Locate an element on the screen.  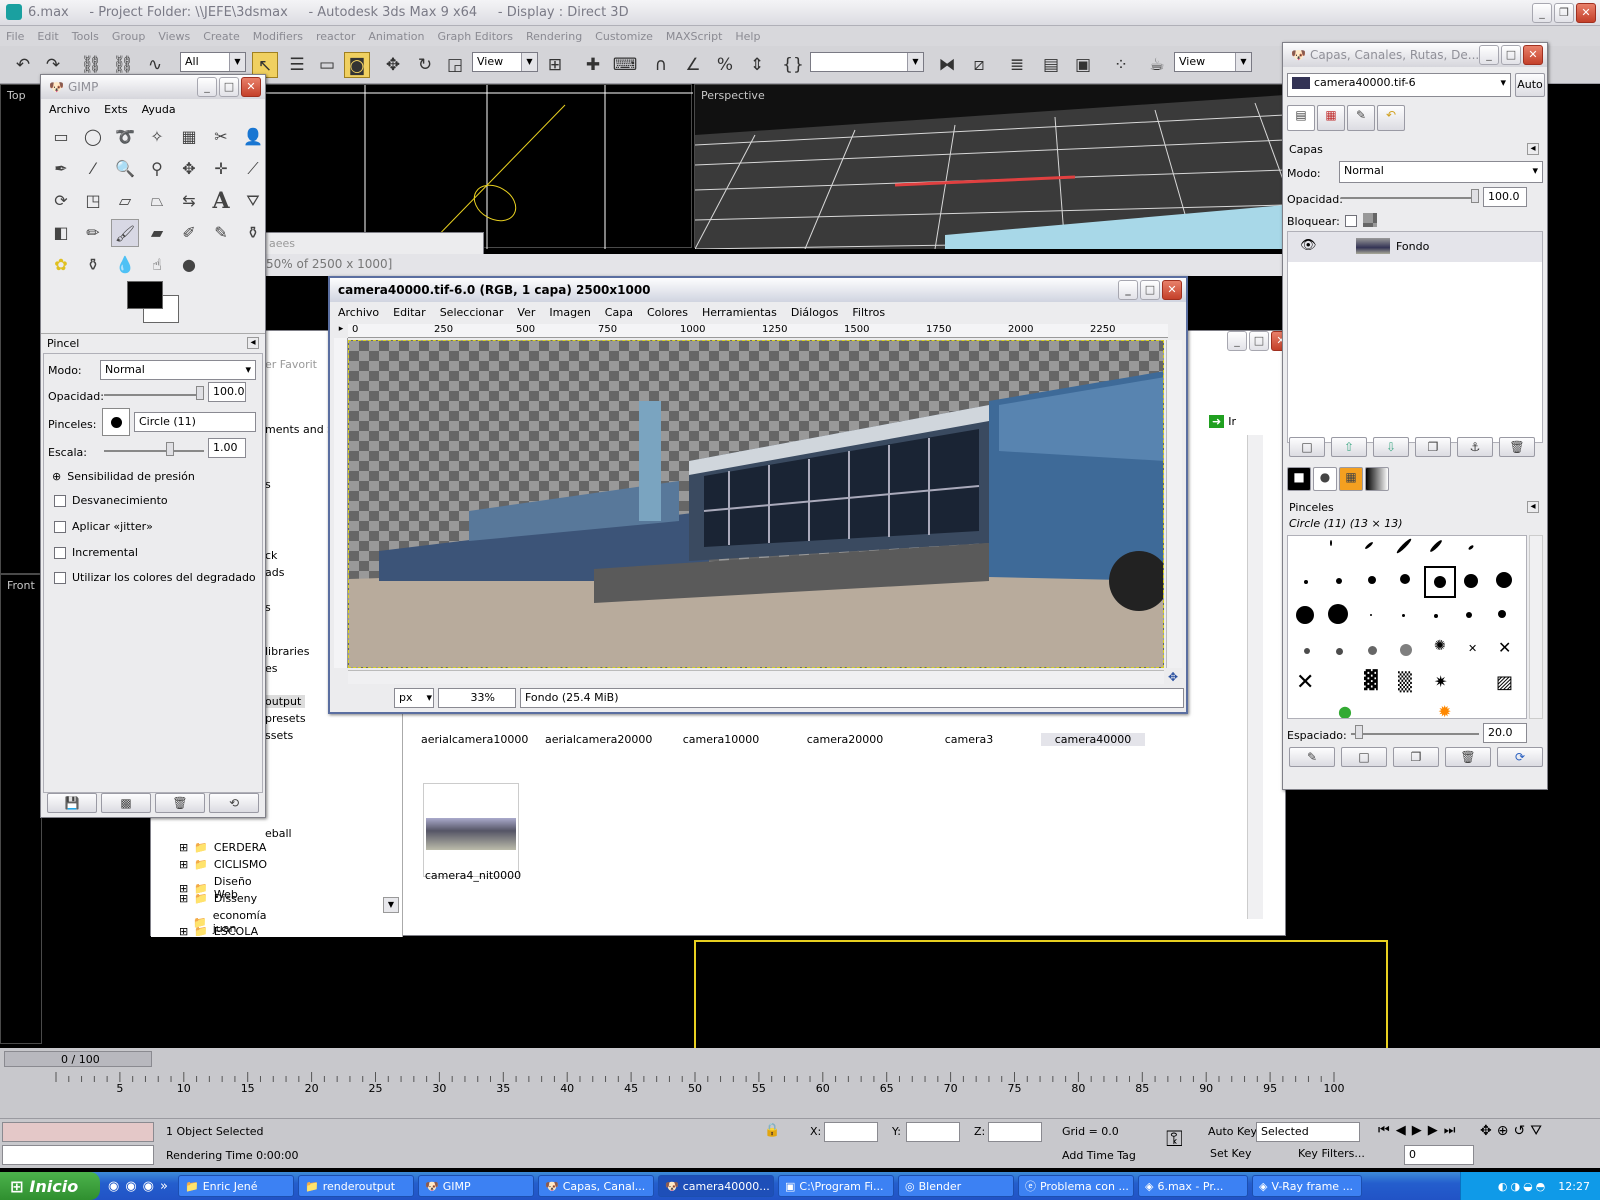
layer-opacity-handle is located at coordinates (1475, 196).